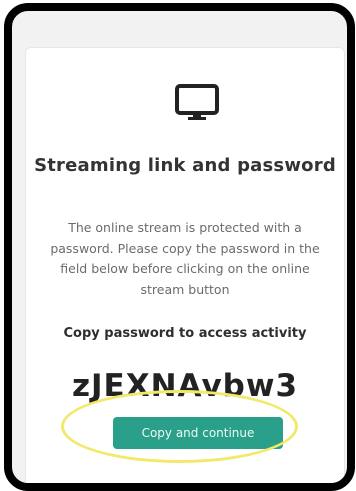  I want to click on password-value: zJEXNAvbw3, so click(185, 386).